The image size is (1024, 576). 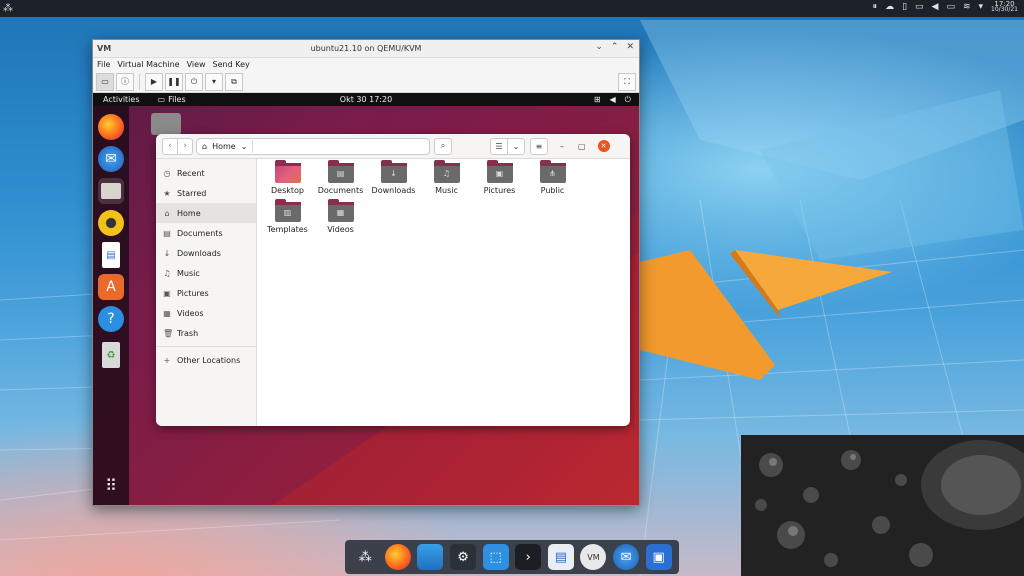 I want to click on thunderbird-icon: ✉, so click(x=111, y=159).